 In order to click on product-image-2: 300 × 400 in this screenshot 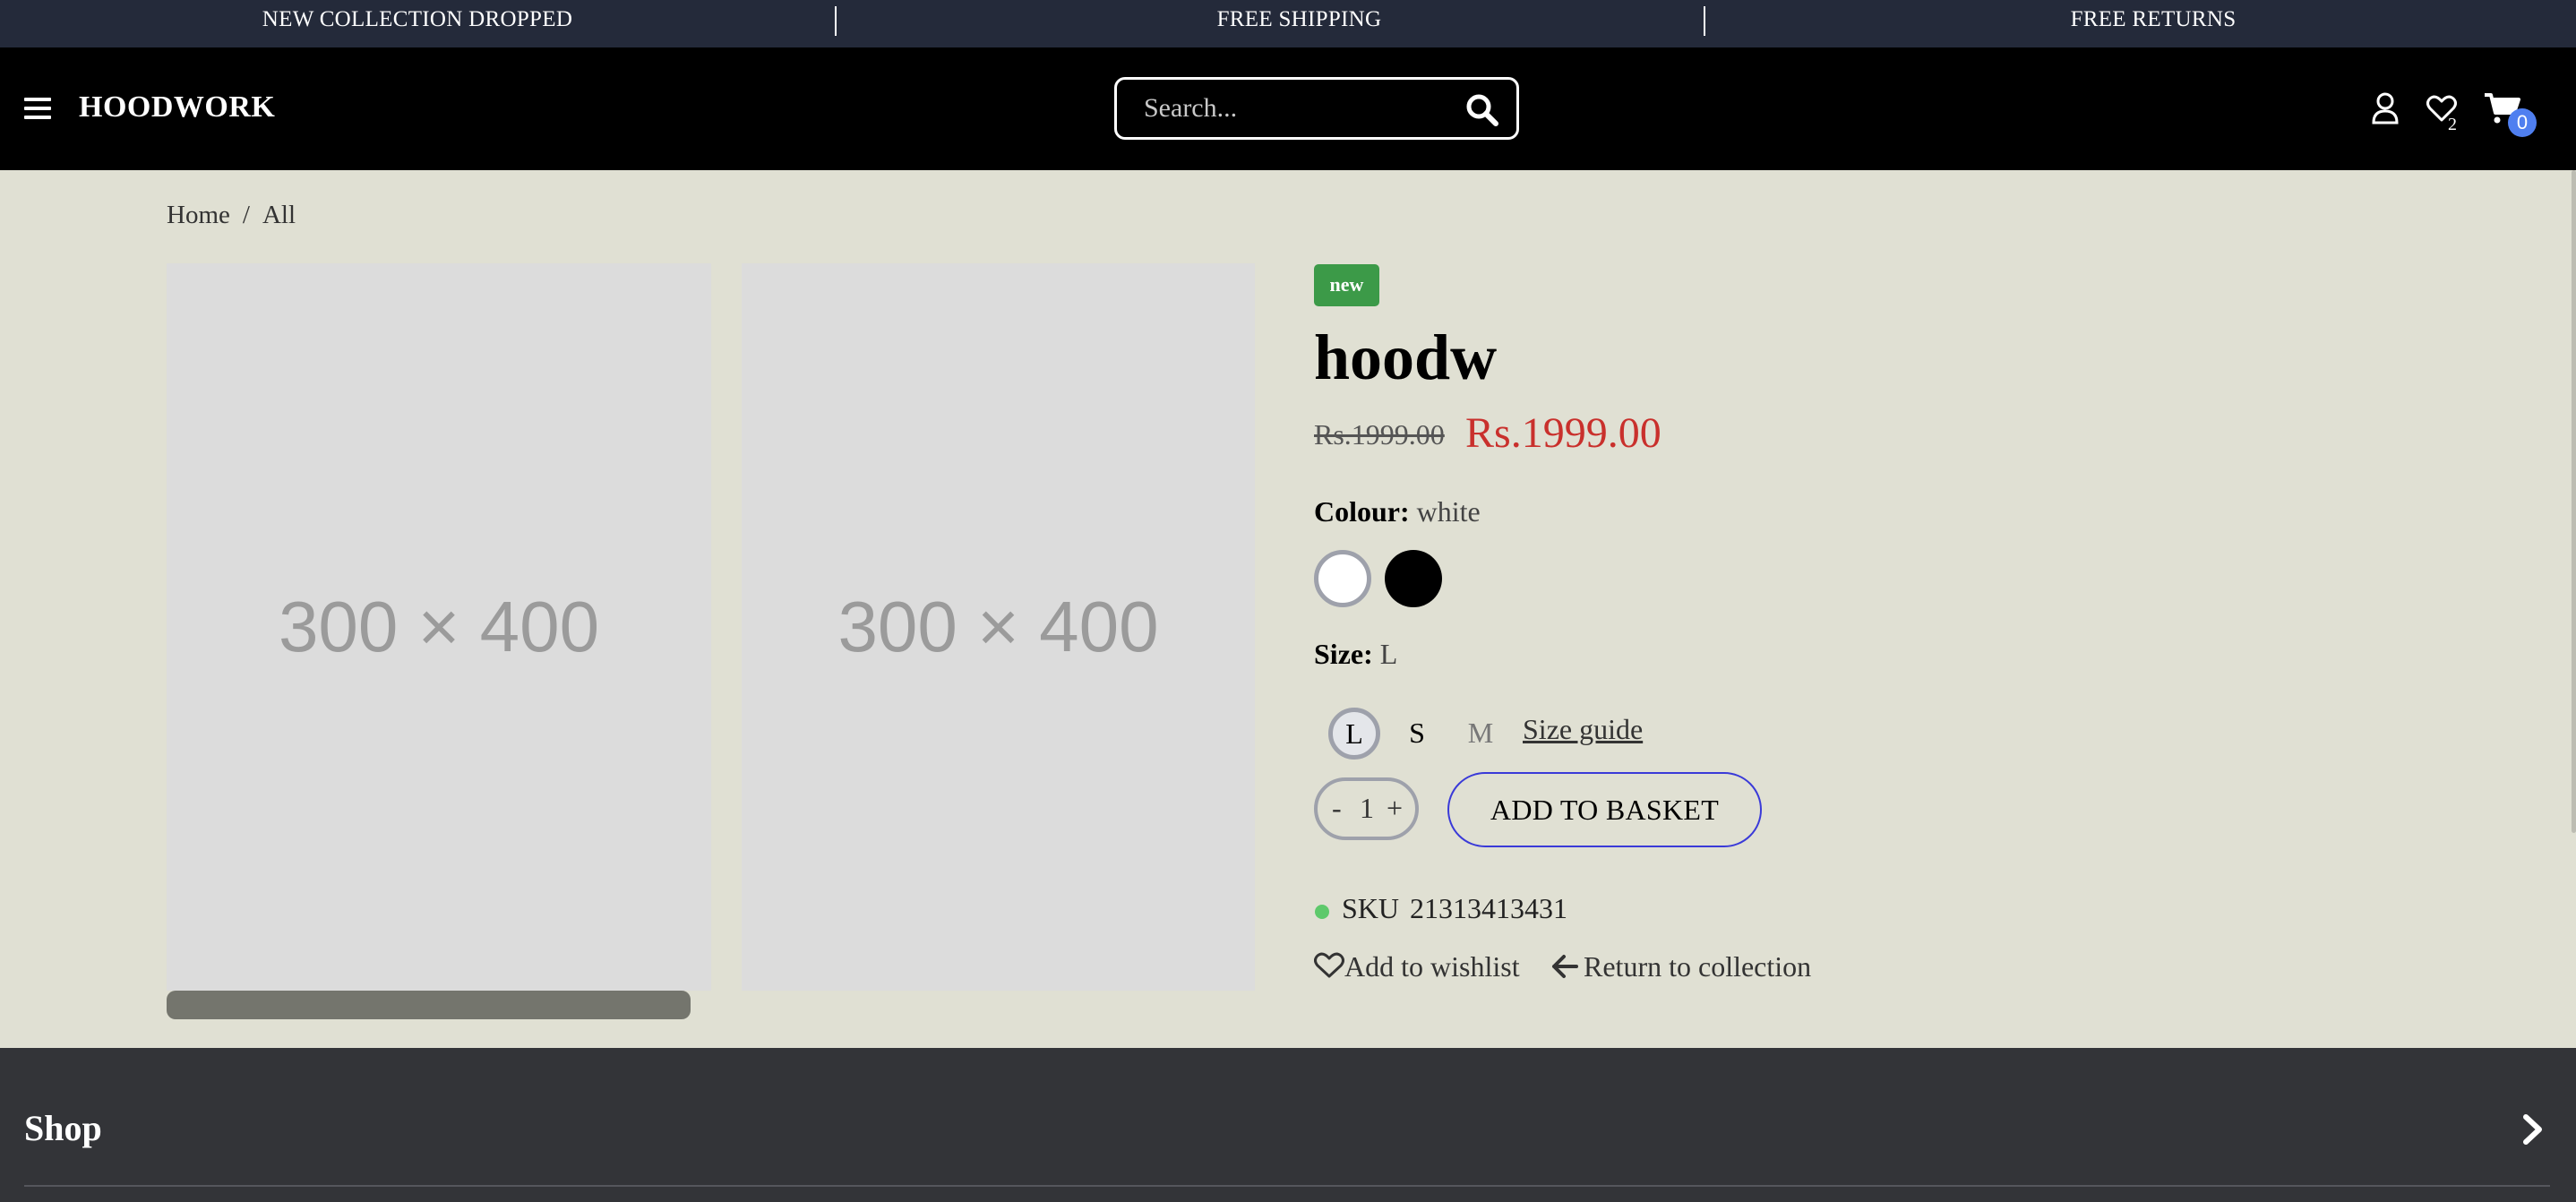, I will do `click(998, 627)`.